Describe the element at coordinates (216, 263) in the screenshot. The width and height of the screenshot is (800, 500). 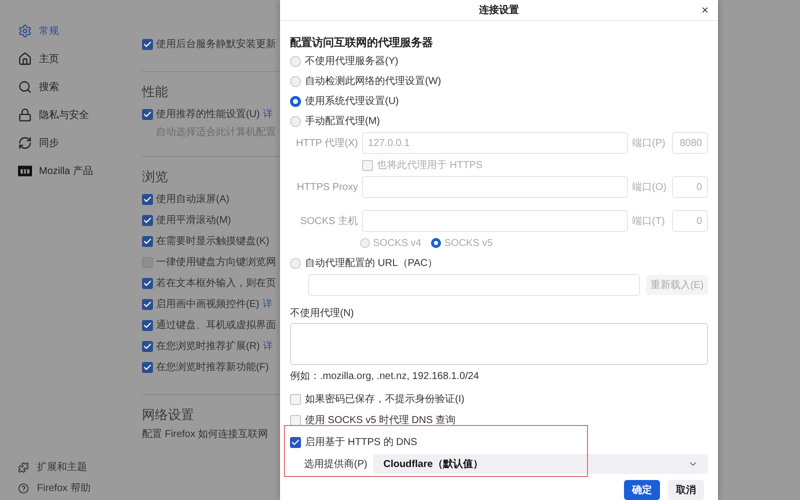
I see `checkbox-label: 一律使用键盘方向键浏览网` at that location.